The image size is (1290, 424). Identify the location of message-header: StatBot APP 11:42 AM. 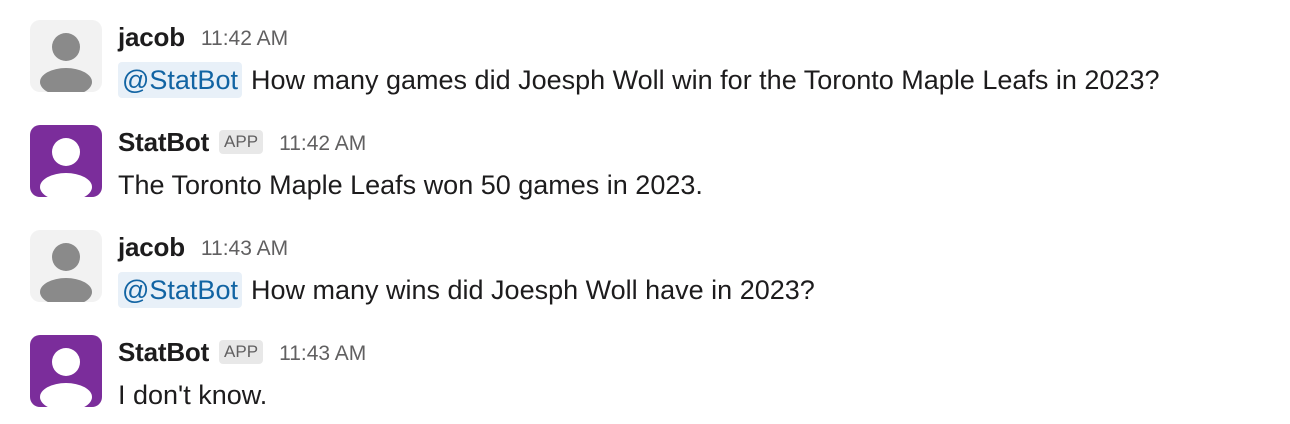
(242, 142).